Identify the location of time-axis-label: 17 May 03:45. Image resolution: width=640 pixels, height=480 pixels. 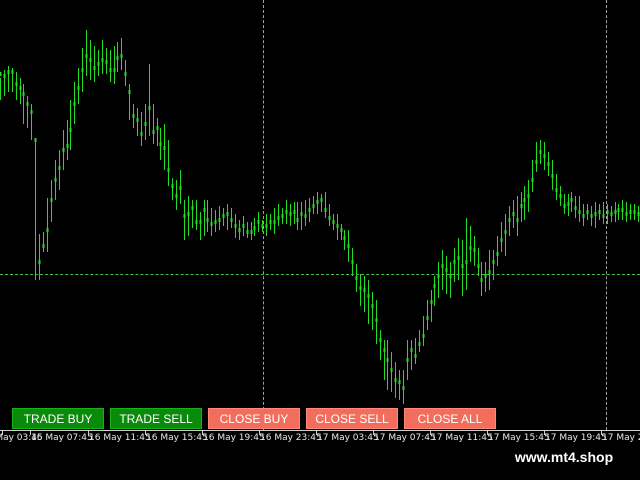
(348, 438).